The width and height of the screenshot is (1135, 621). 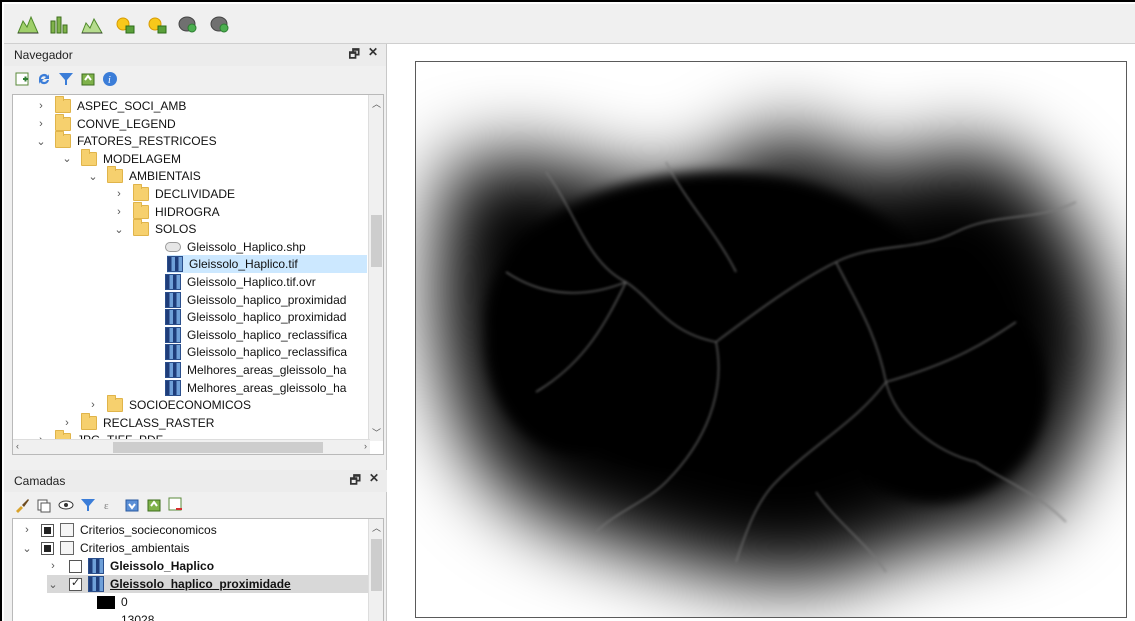 I want to click on expression-filter-icon: ε, so click(x=110, y=505).